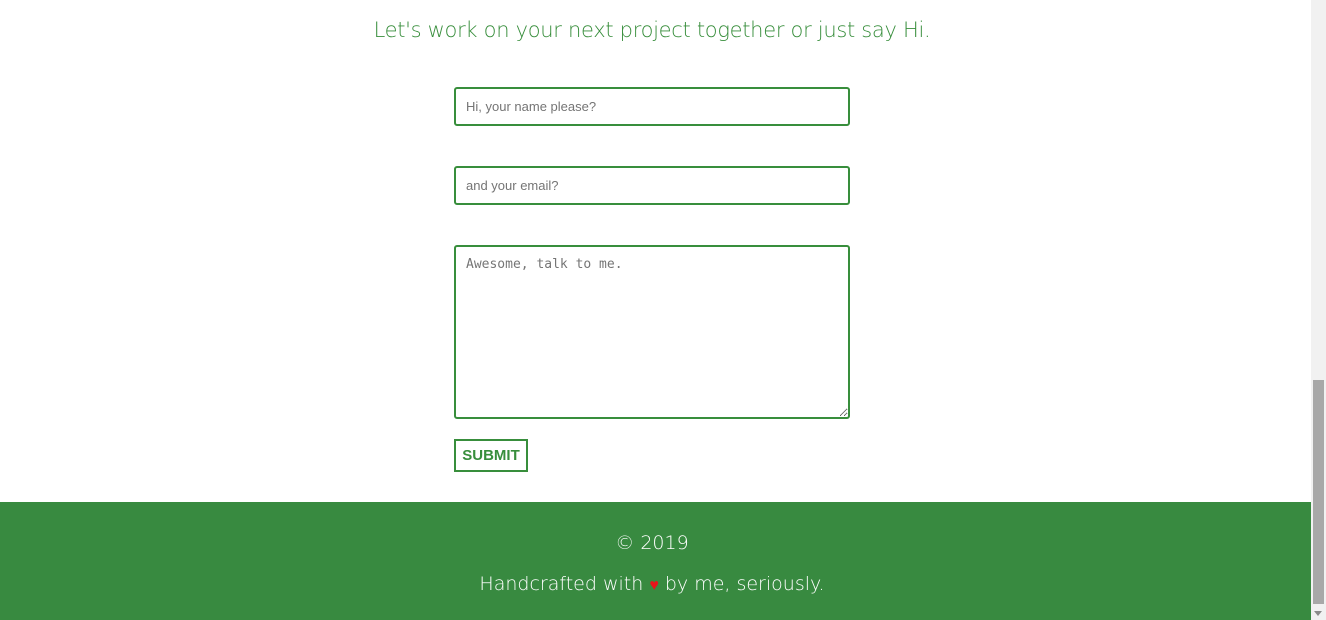  I want to click on scrollbar-thumb, so click(1318, 492).